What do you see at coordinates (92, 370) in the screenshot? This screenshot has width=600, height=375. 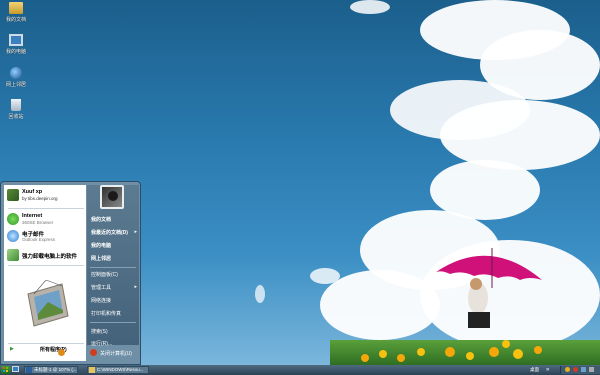 I see `folder-icon` at bounding box center [92, 370].